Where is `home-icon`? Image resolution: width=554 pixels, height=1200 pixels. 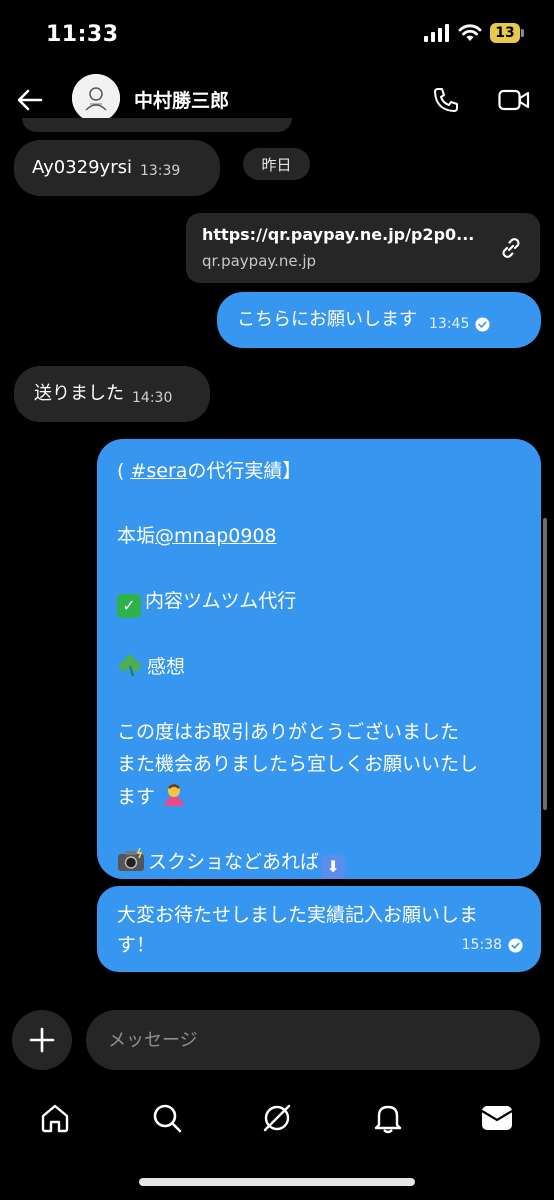 home-icon is located at coordinates (55, 1118).